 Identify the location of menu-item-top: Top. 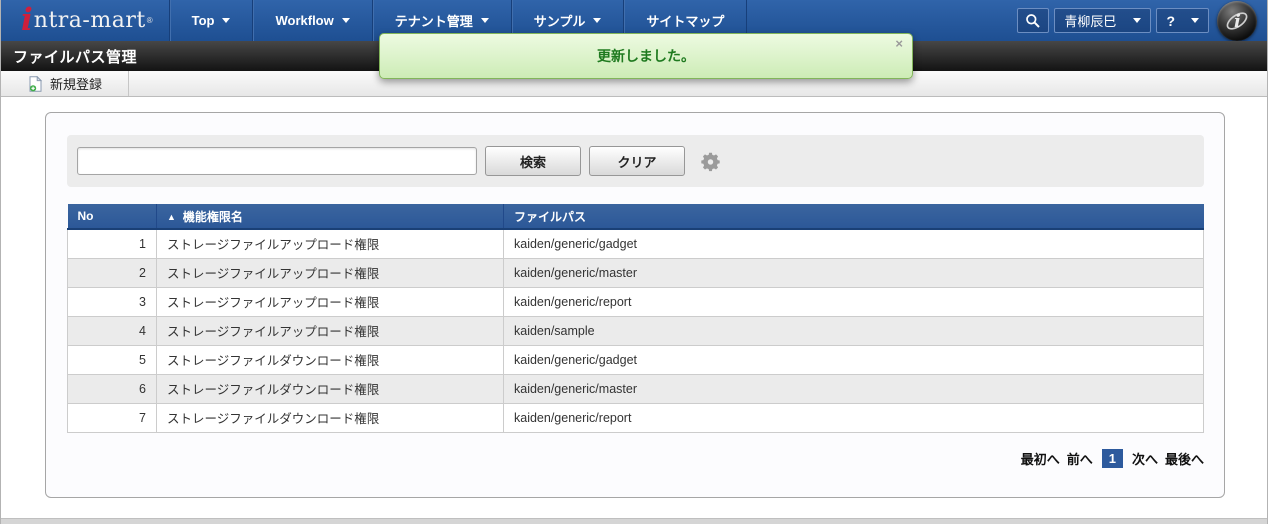
(210, 20).